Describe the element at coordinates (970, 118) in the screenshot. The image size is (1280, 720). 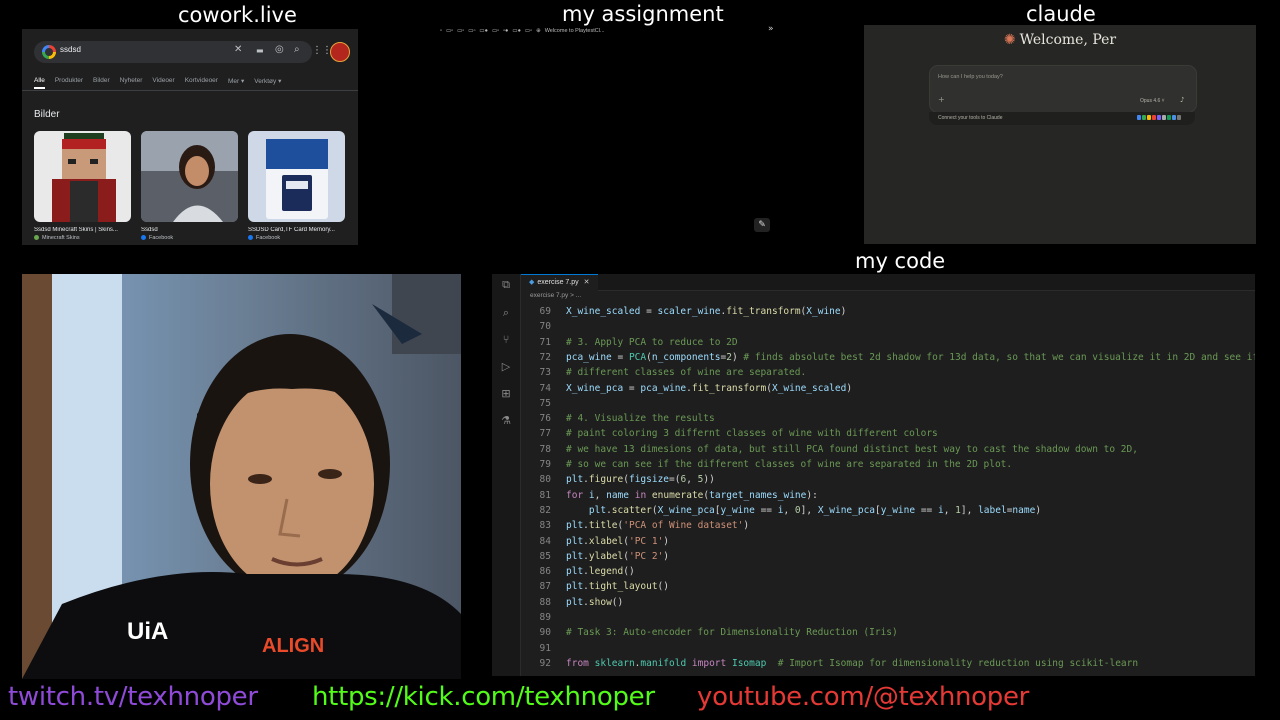
I see `connect-tools-label: Connect your tools to Claude` at that location.